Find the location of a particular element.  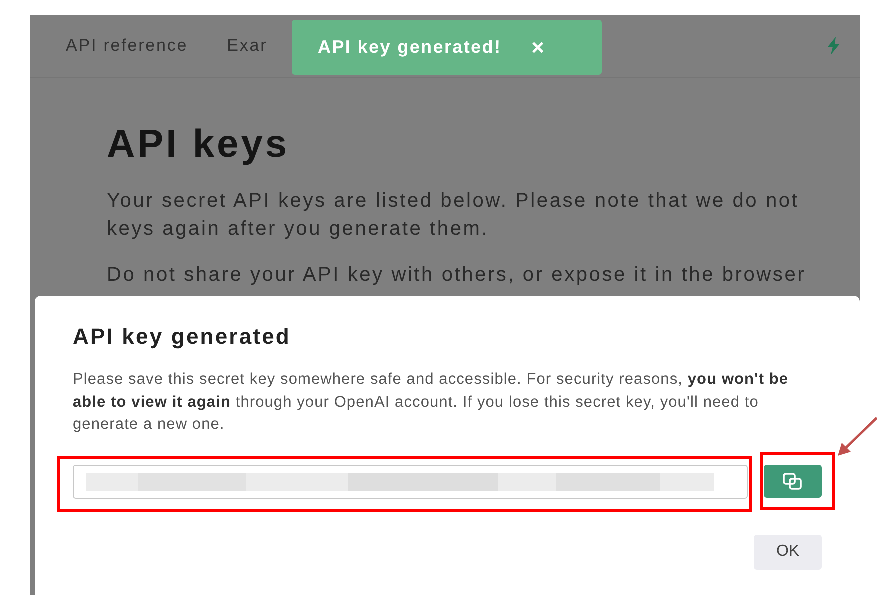

copy-button is located at coordinates (793, 481).